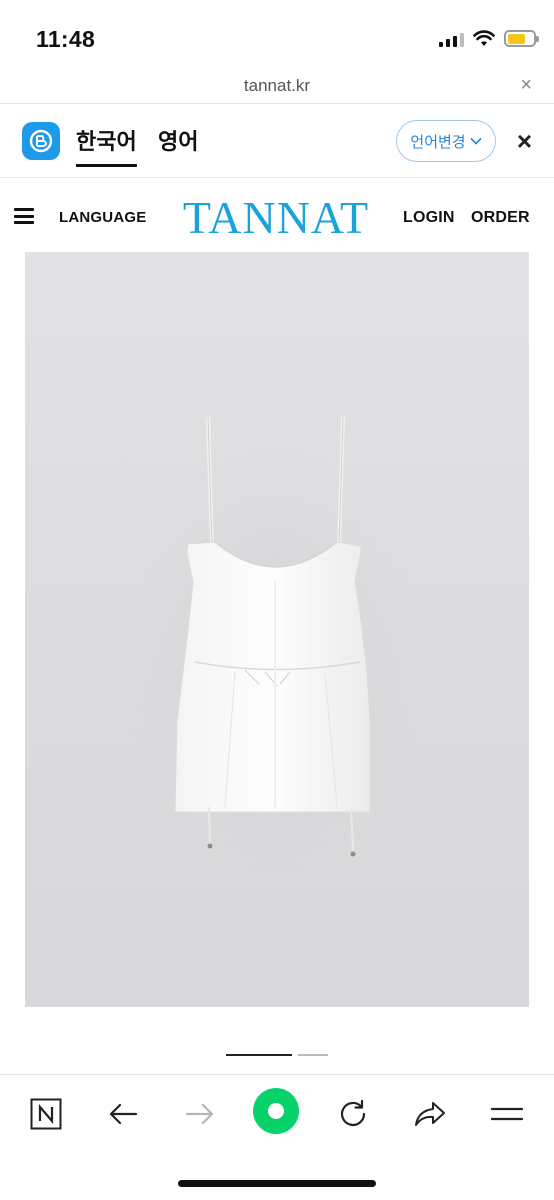 This screenshot has width=554, height=1200. I want to click on hamburger-menu-icon, so click(24, 216).